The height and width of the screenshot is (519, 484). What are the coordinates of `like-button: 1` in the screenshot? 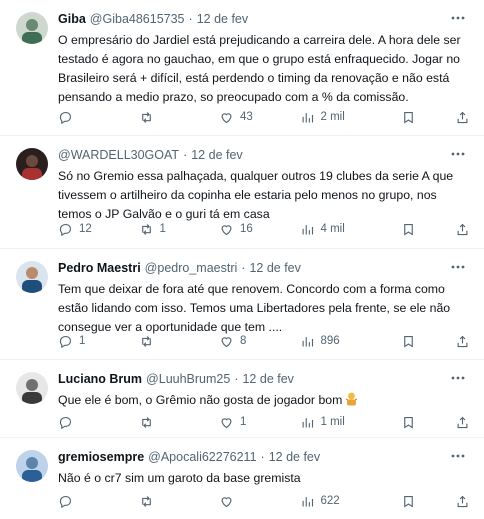 It's located at (249, 422).